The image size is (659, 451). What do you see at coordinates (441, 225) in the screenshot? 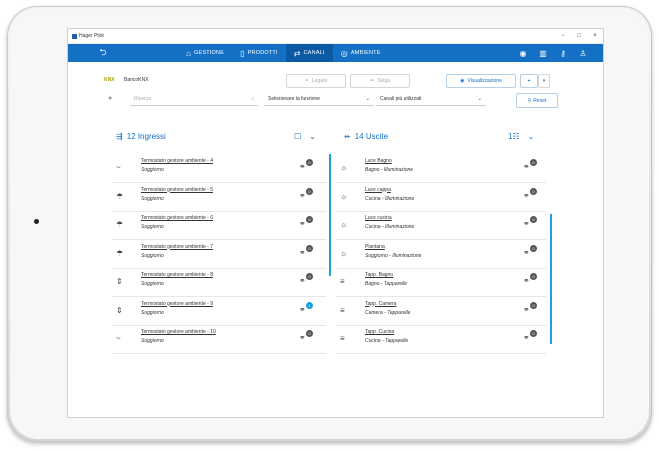
I see `list-item: ☼ Luce cucina Cucina - Illuminazione ⚭ 0` at bounding box center [441, 225].